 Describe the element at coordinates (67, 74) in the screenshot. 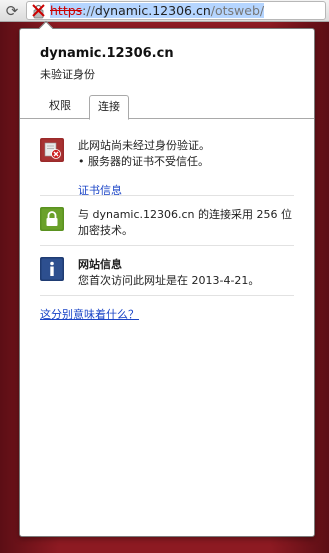

I see `site-identity-status: 未验证身份` at that location.